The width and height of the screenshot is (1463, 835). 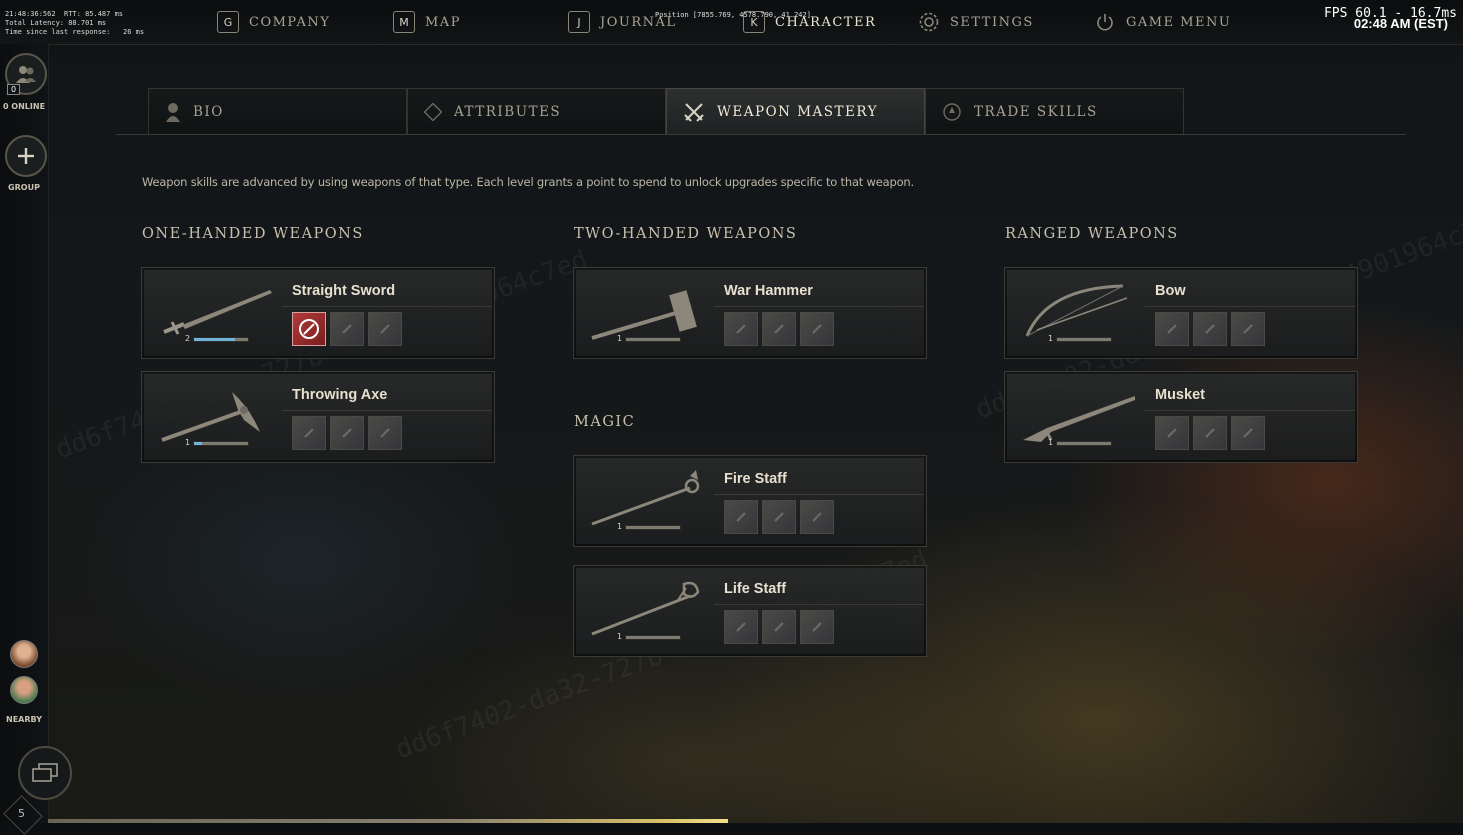 I want to click on nav-company: G COMPANY, so click(x=273, y=22).